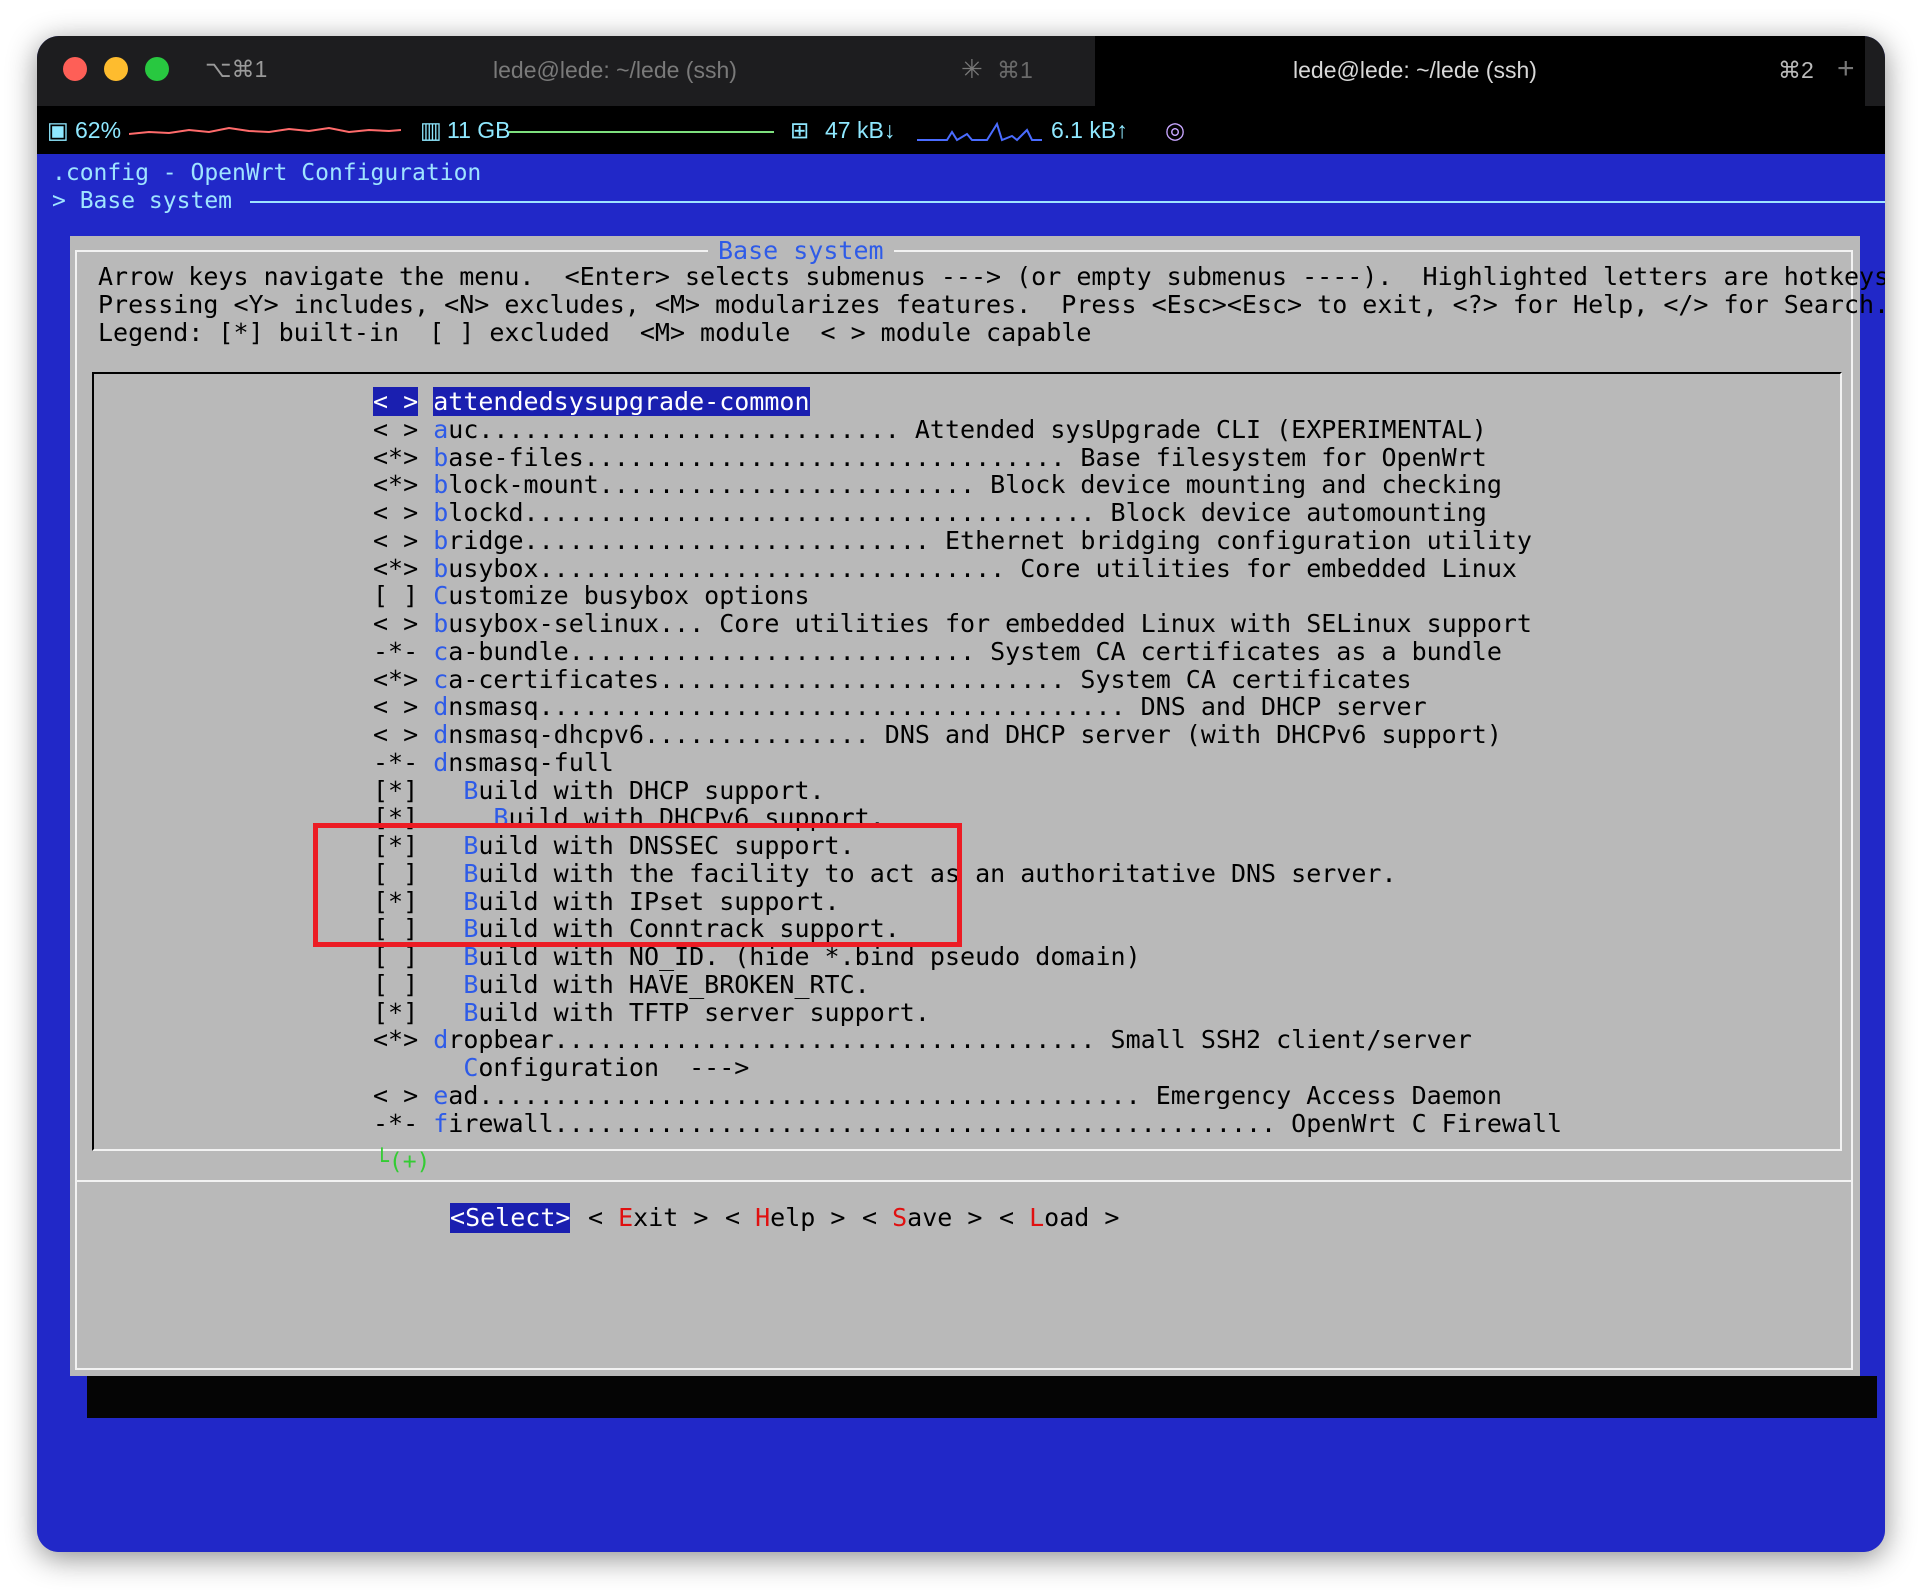  Describe the element at coordinates (395, 1067) in the screenshot. I see `menu-item-state` at that location.